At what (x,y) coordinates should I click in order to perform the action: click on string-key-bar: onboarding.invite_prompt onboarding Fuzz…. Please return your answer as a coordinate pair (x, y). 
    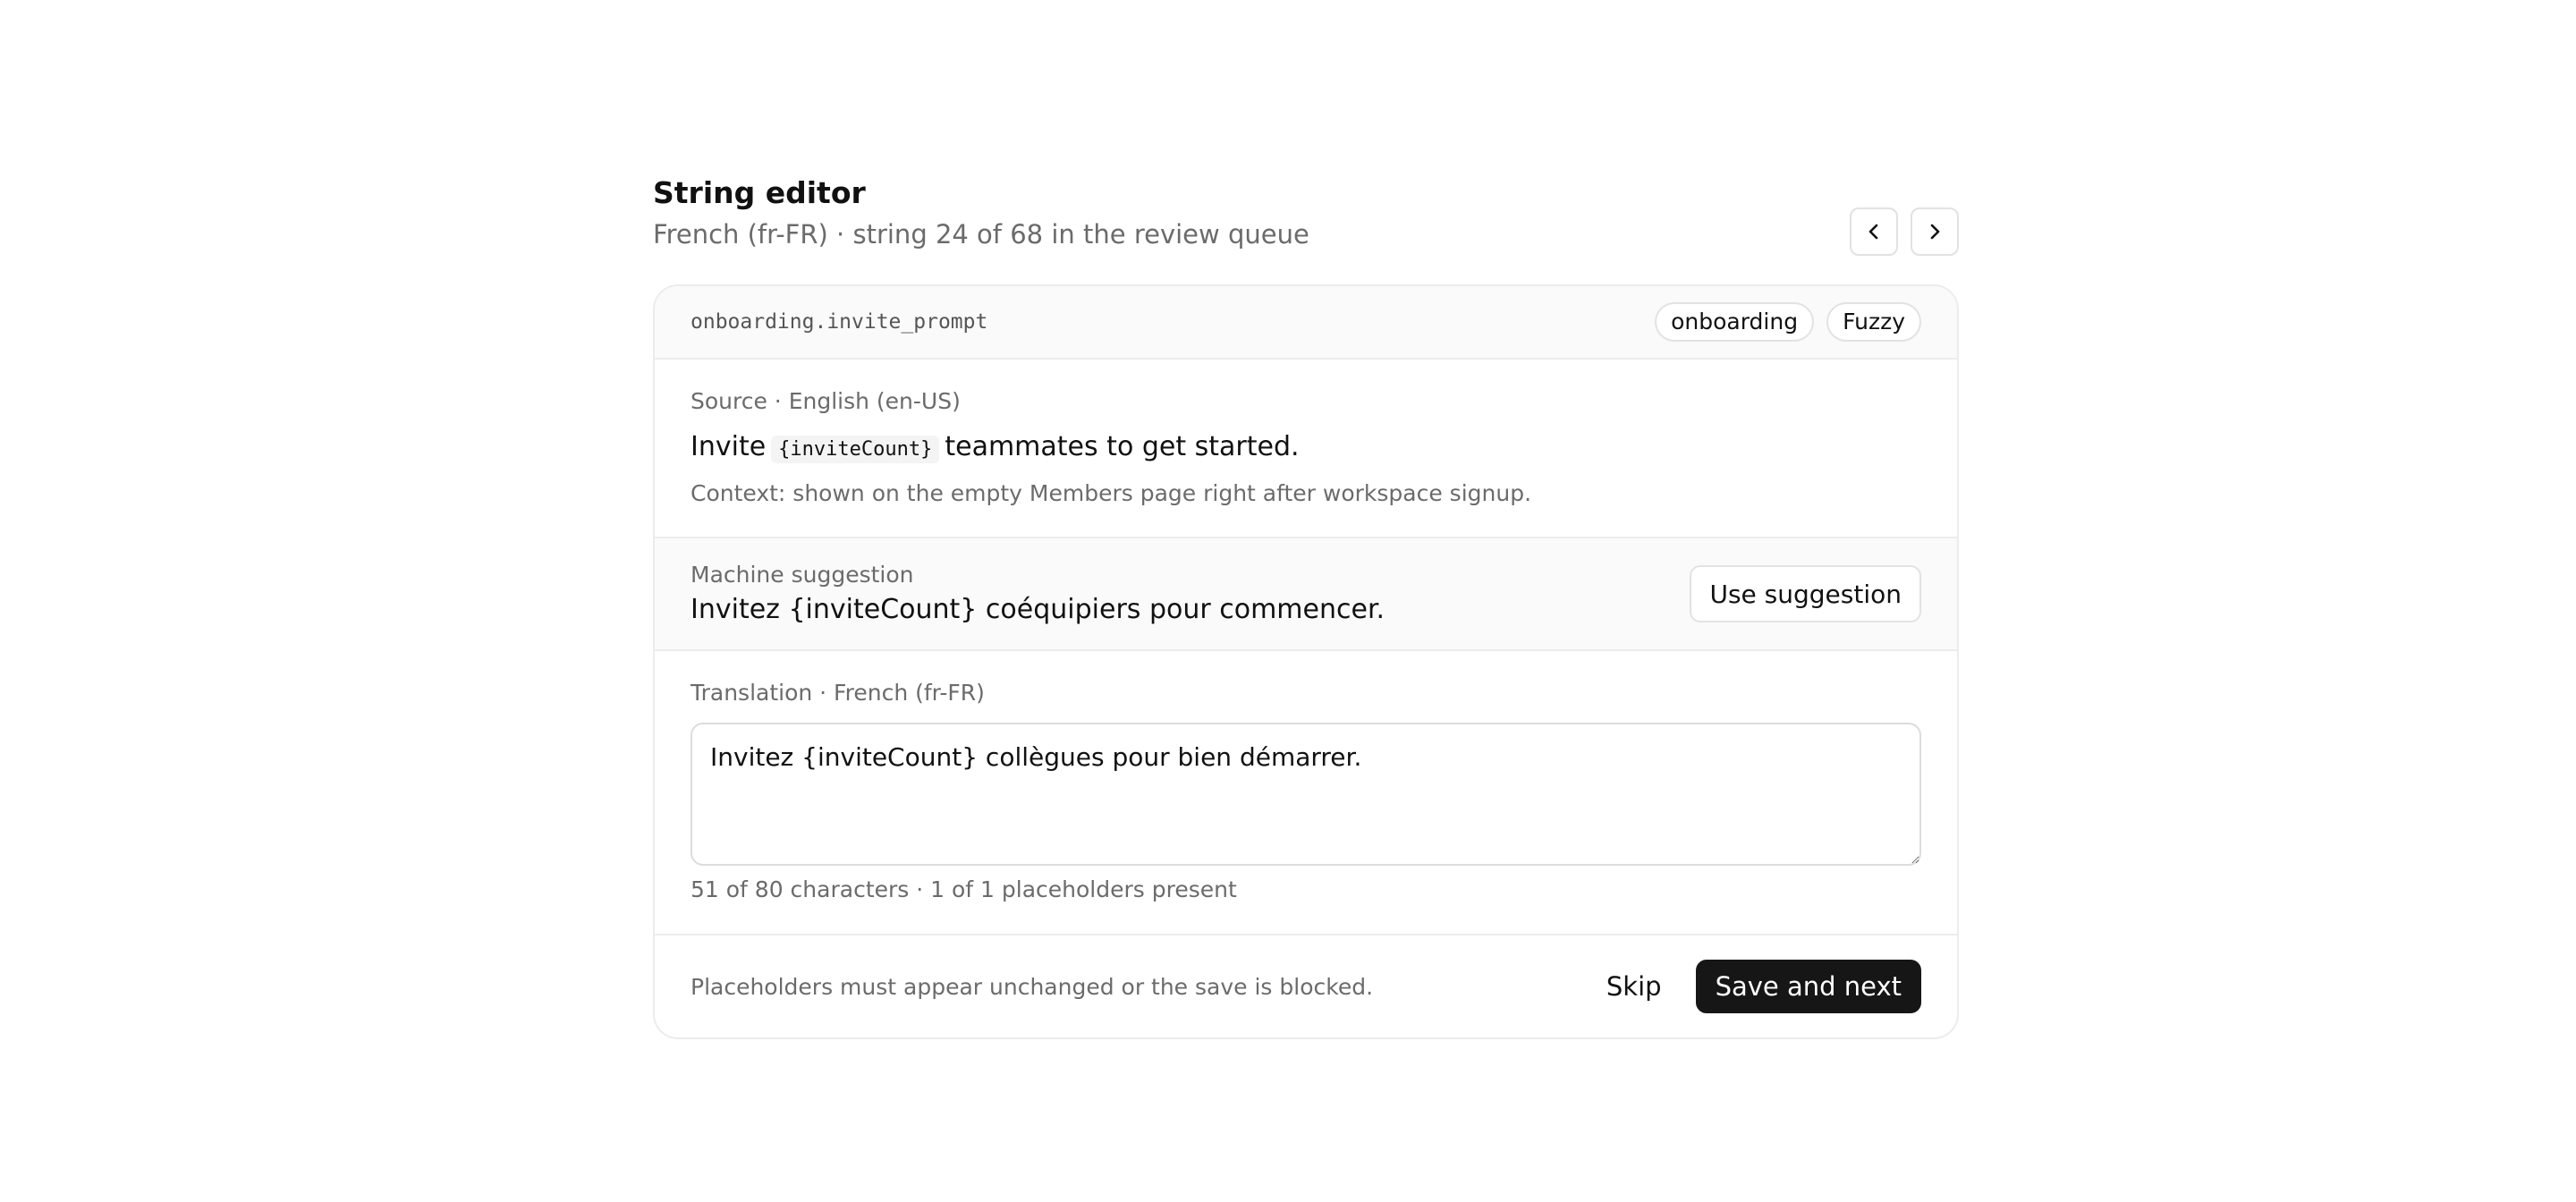
    Looking at the image, I should click on (1306, 323).